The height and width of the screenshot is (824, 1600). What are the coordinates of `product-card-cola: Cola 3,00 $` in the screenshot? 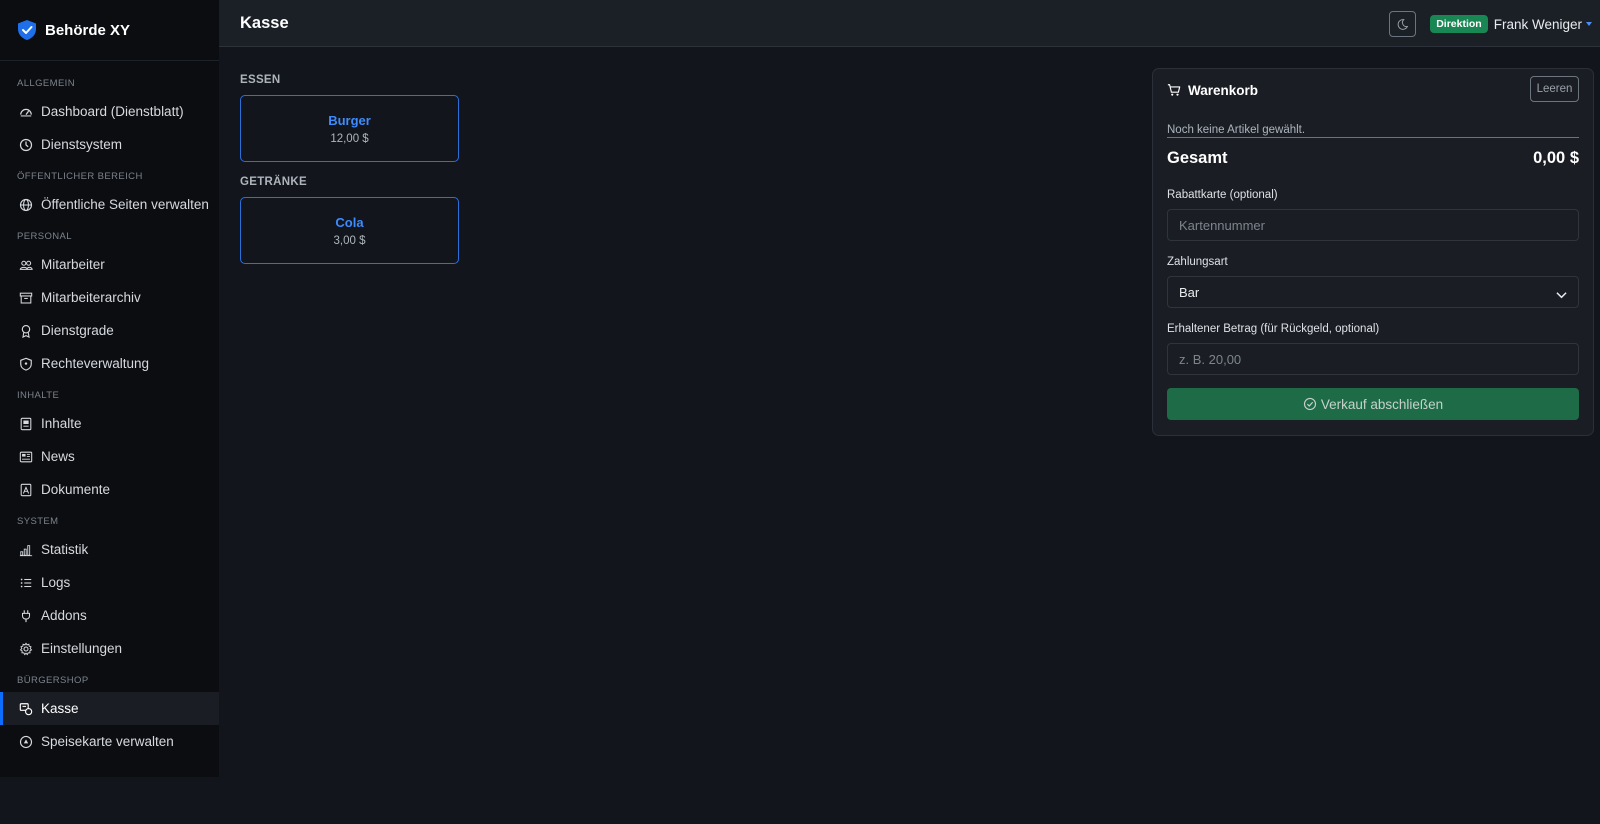 It's located at (349, 230).